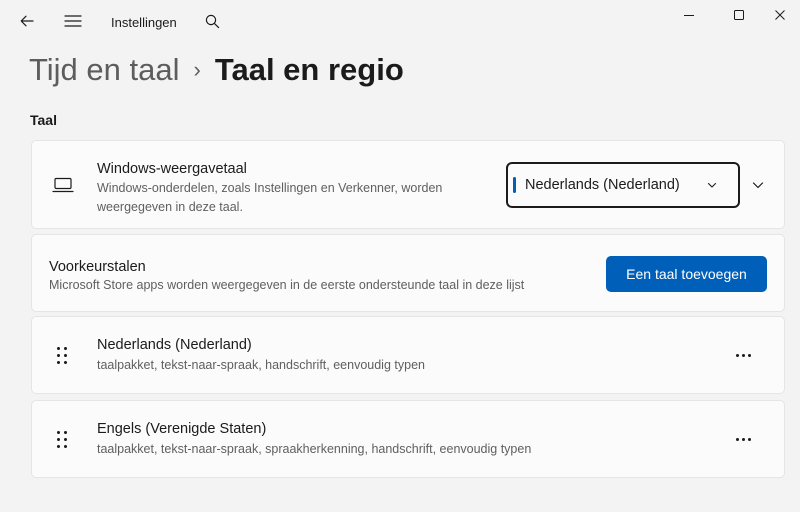  I want to click on minimize-button, so click(689, 15).